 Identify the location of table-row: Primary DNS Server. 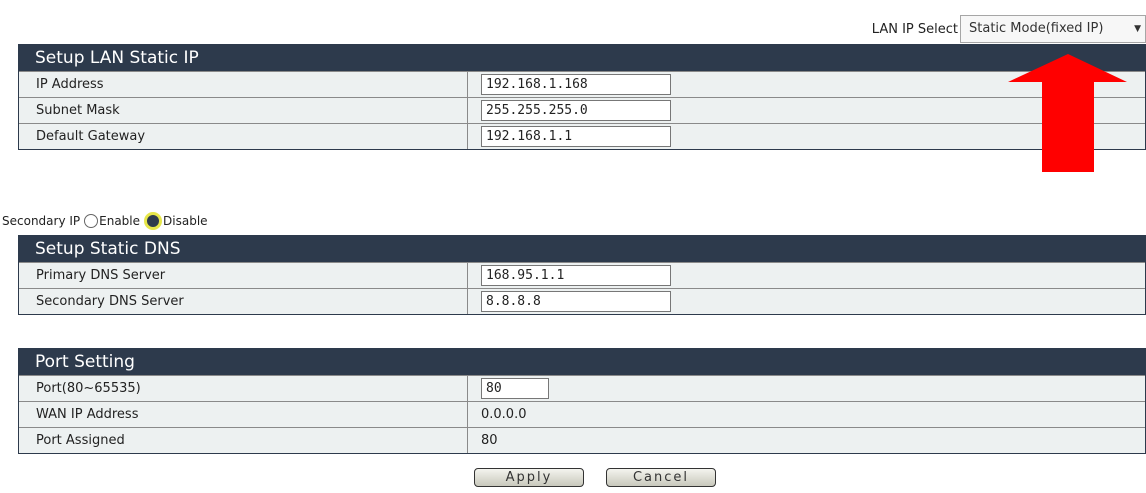
(582, 275).